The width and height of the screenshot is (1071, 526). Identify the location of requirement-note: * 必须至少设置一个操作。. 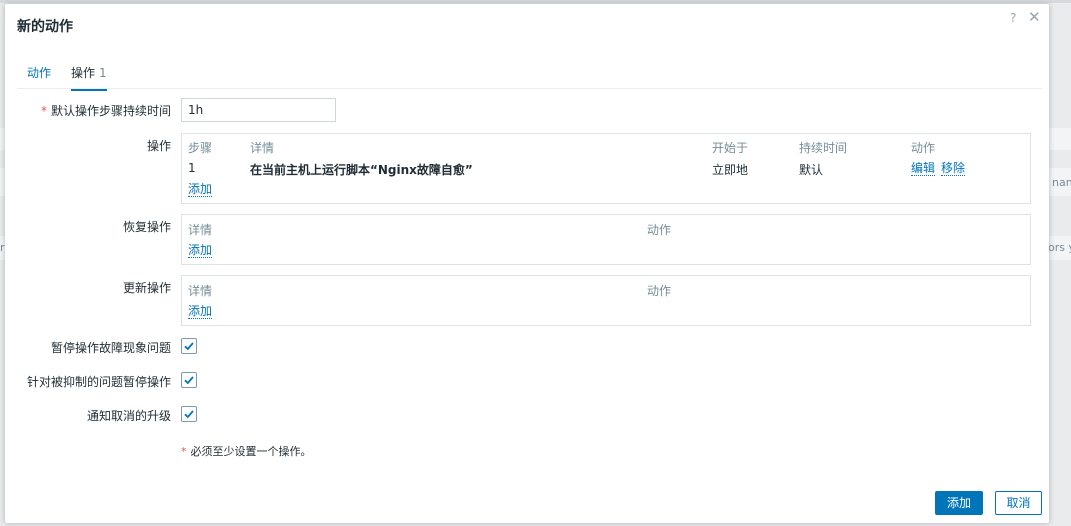
(246, 451).